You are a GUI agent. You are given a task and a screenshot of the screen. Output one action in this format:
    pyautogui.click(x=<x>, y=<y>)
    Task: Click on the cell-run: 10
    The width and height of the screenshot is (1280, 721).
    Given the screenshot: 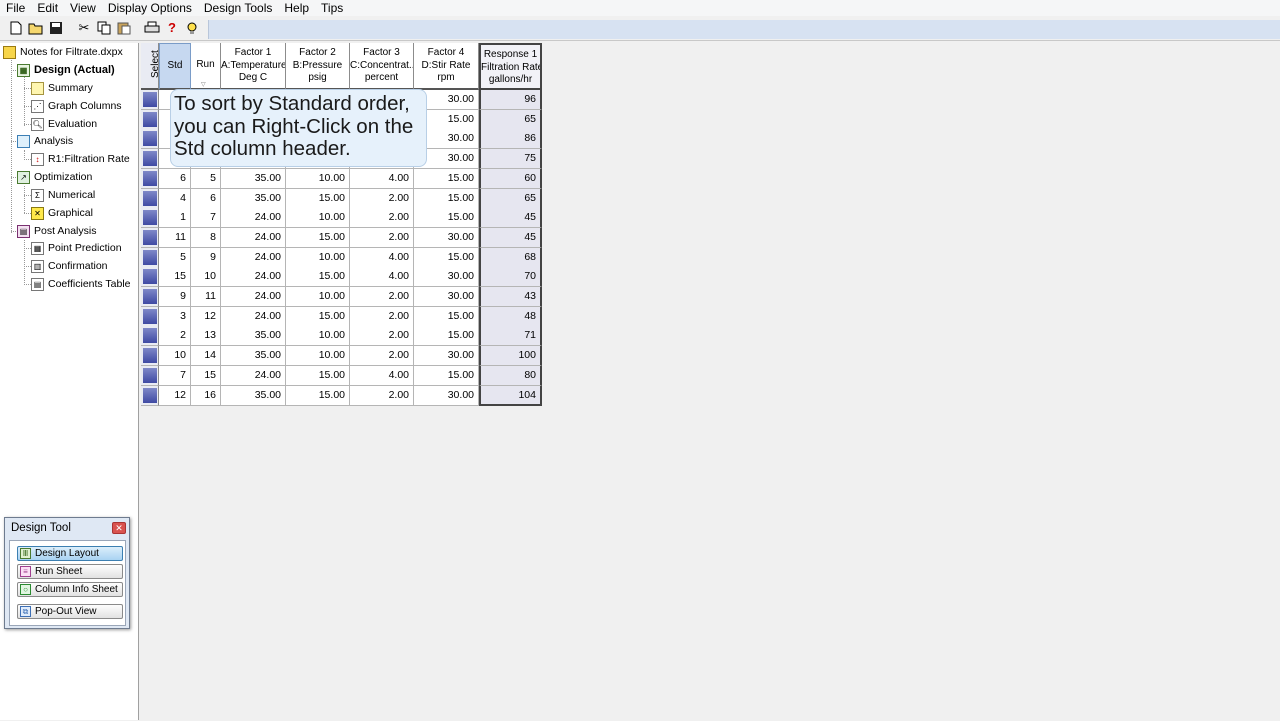 What is the action you would take?
    pyautogui.click(x=206, y=277)
    